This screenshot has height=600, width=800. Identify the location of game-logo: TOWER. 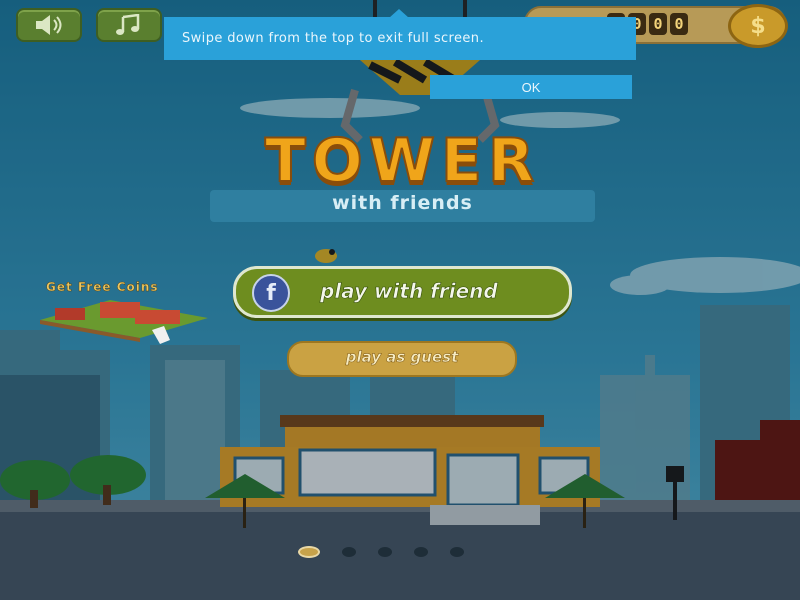
(402, 161).